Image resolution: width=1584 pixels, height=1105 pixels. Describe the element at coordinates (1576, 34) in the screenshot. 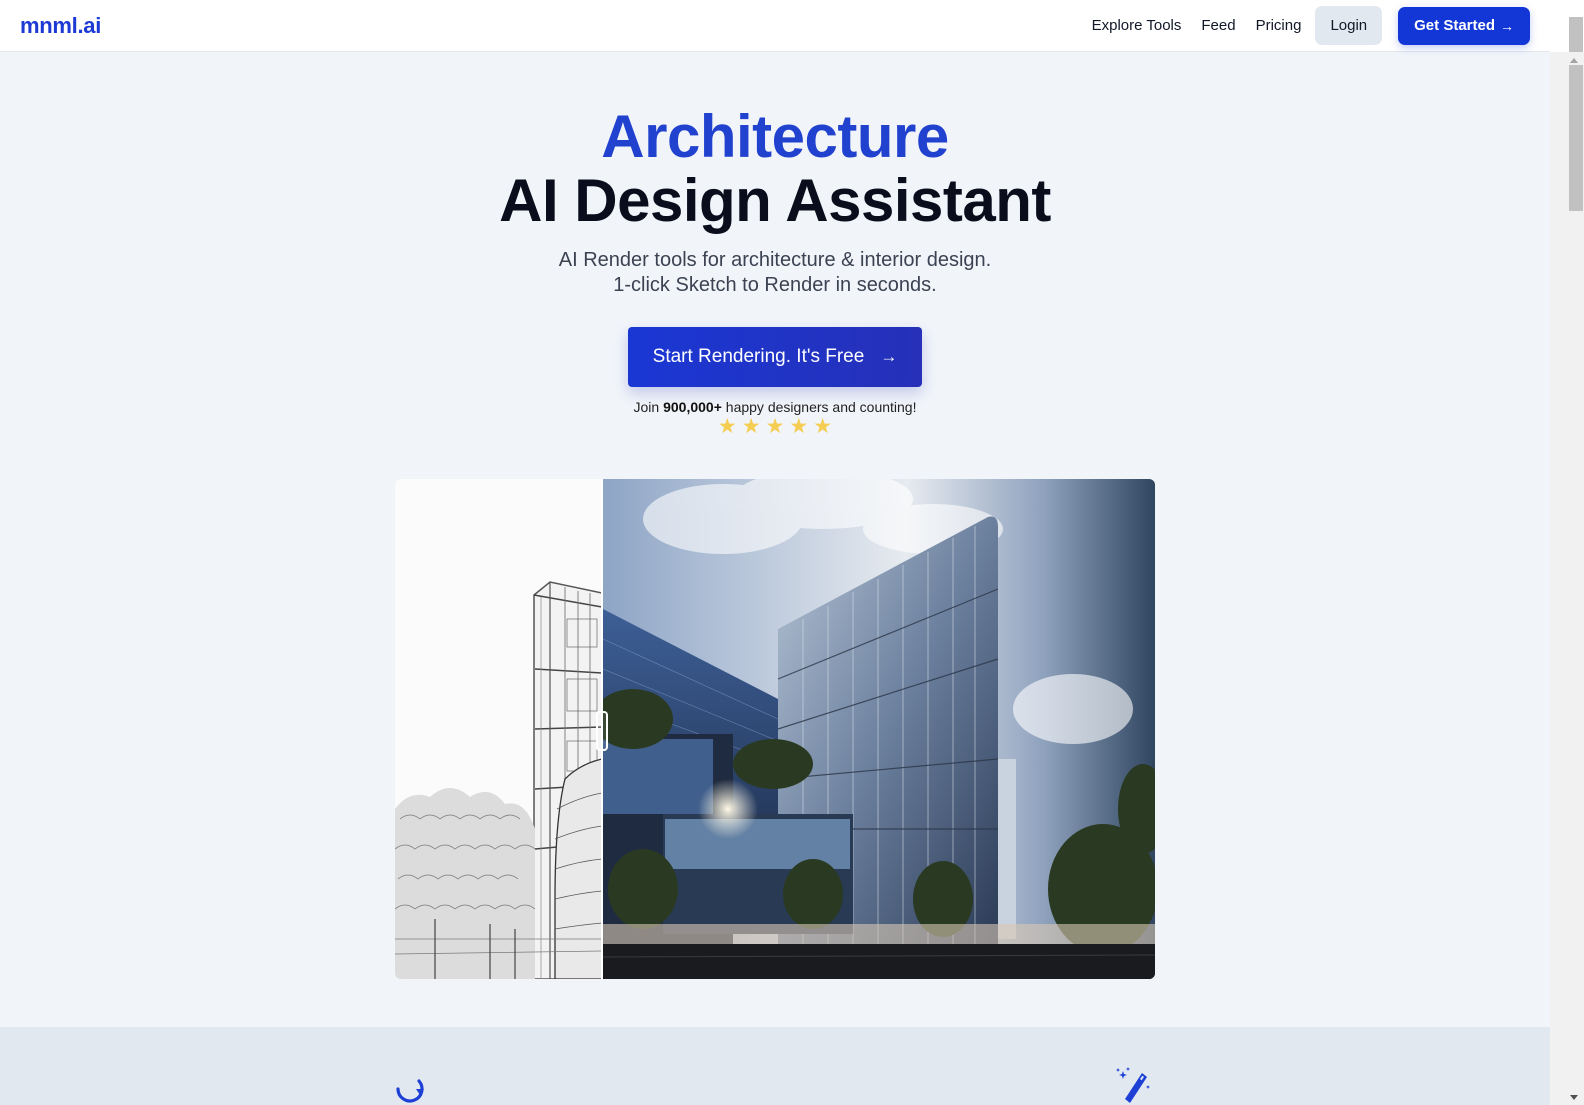

I see `scrollbar-thumb-top` at that location.